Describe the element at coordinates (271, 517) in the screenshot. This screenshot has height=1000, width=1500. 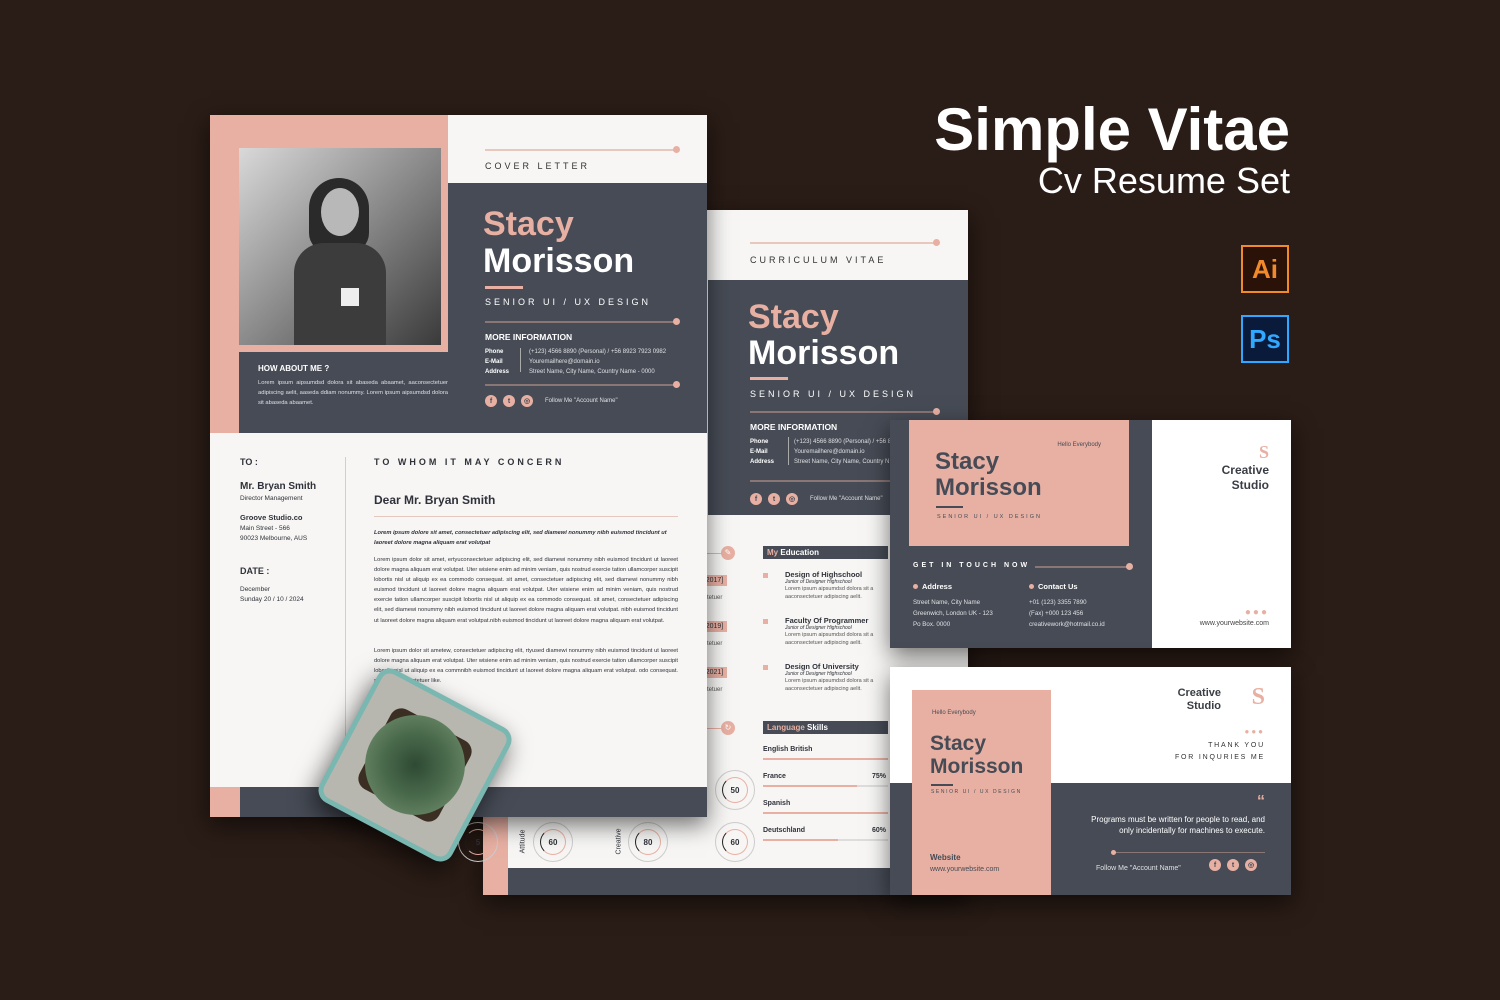
I see `company-name: Groove Studio.co` at that location.